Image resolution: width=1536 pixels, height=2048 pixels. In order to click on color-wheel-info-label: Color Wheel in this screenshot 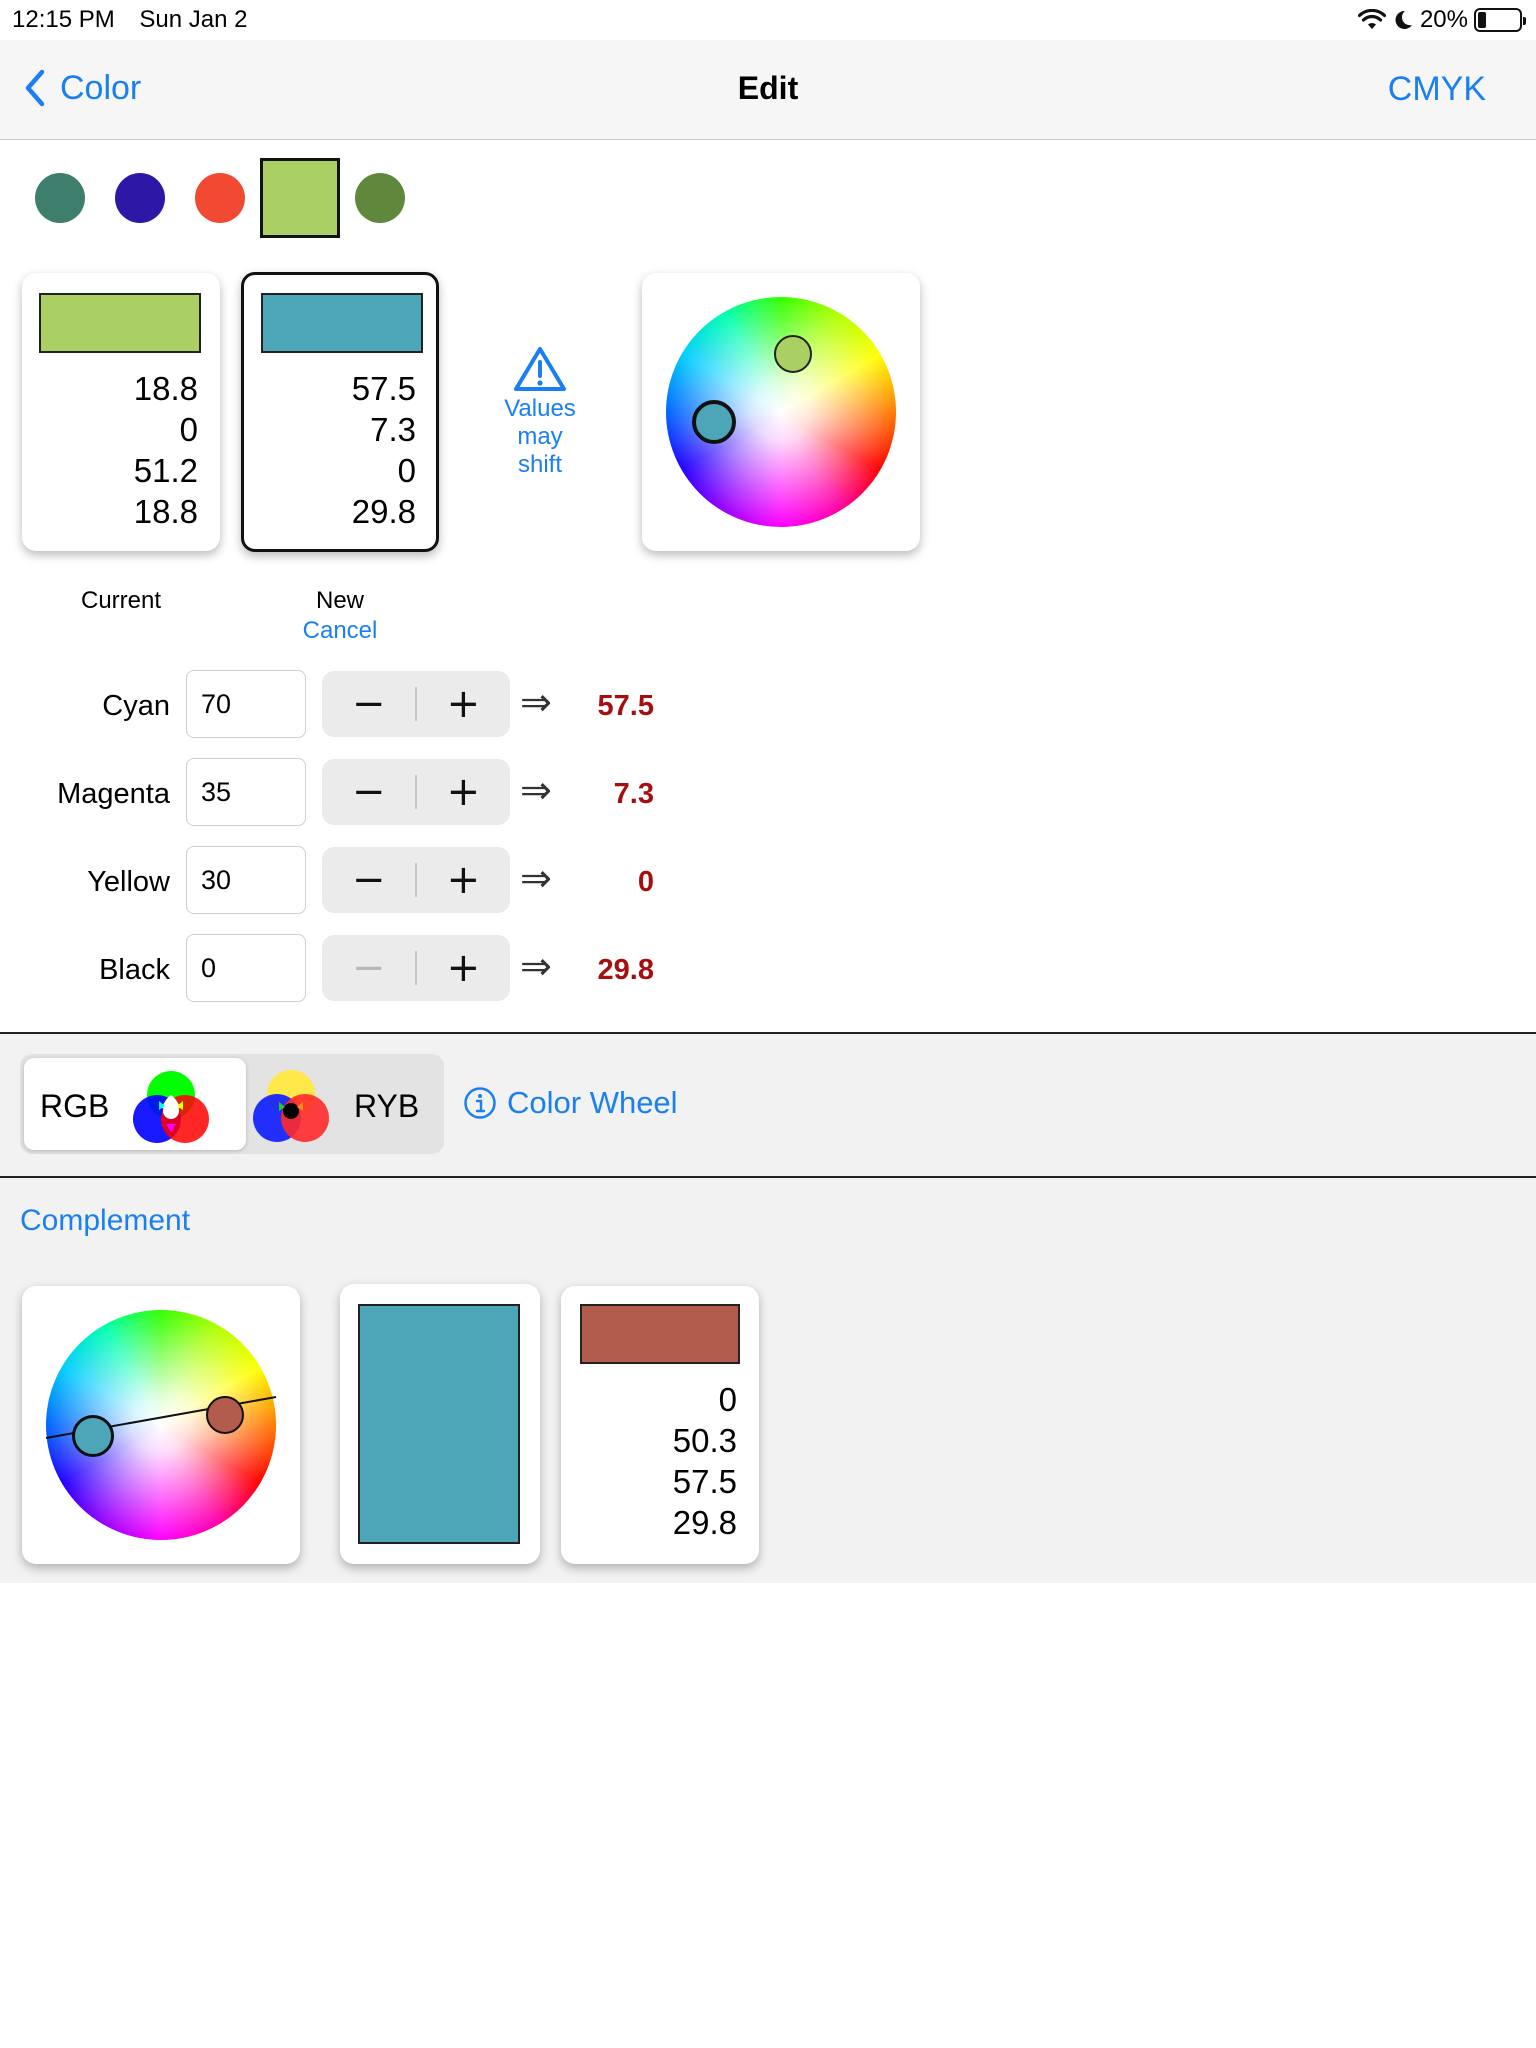, I will do `click(592, 1102)`.